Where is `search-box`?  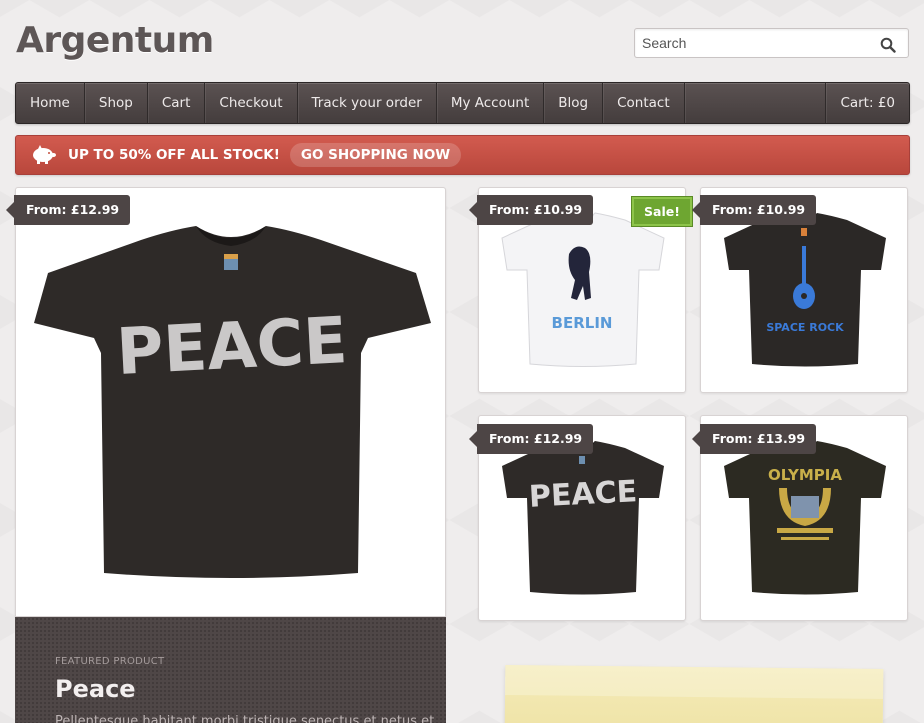 search-box is located at coordinates (771, 43).